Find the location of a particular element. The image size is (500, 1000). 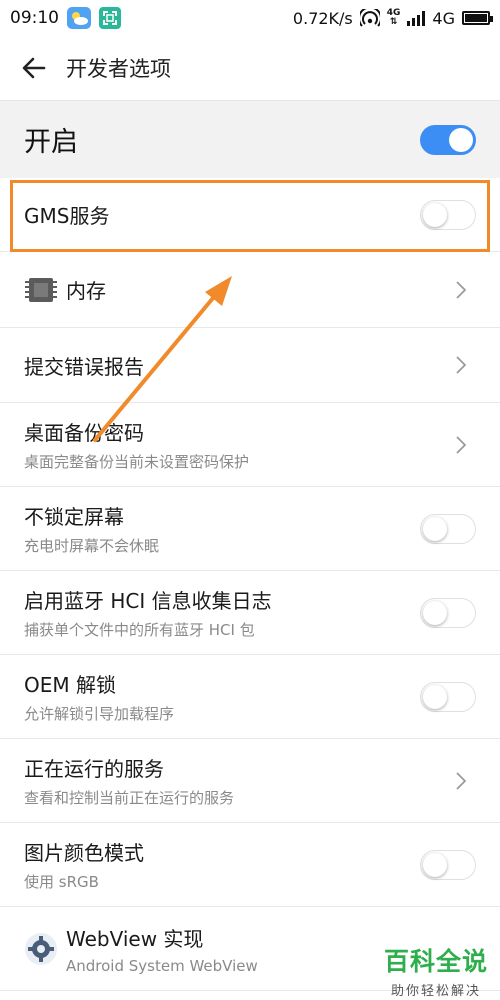

page-title: 开发者选项 is located at coordinates (118, 69).